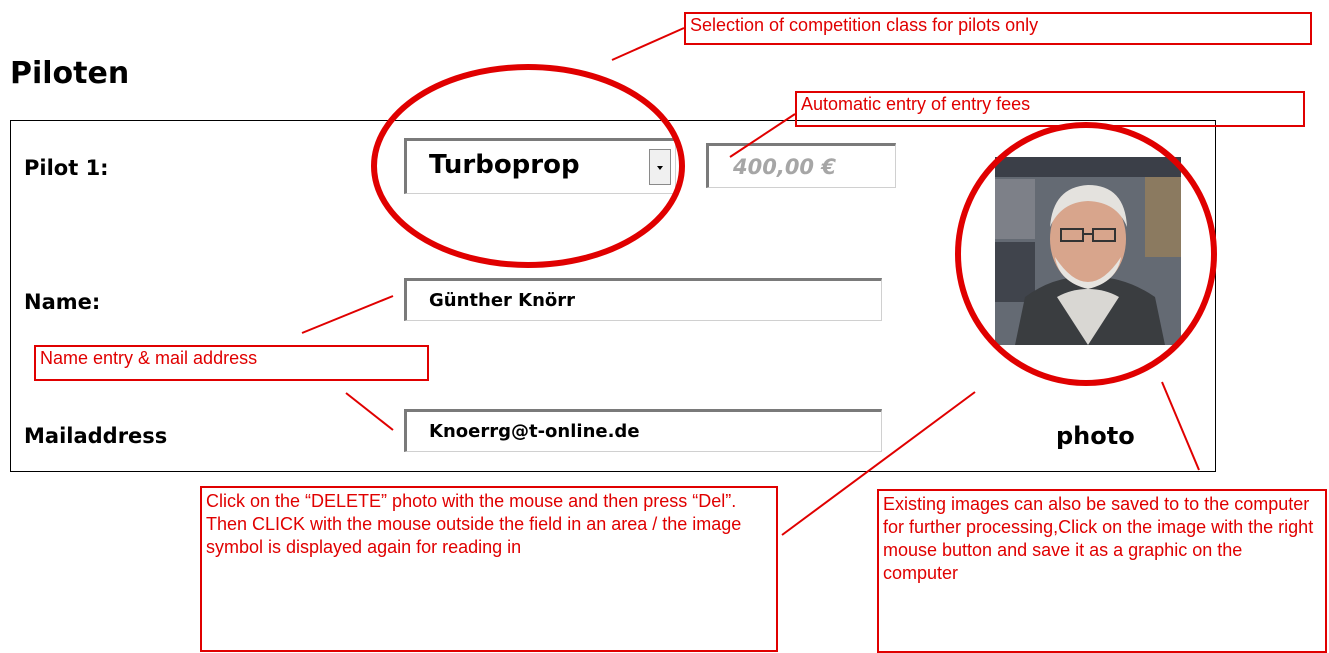 The image size is (1329, 653). Describe the element at coordinates (660, 167) in the screenshot. I see `chevron-down-icon` at that location.